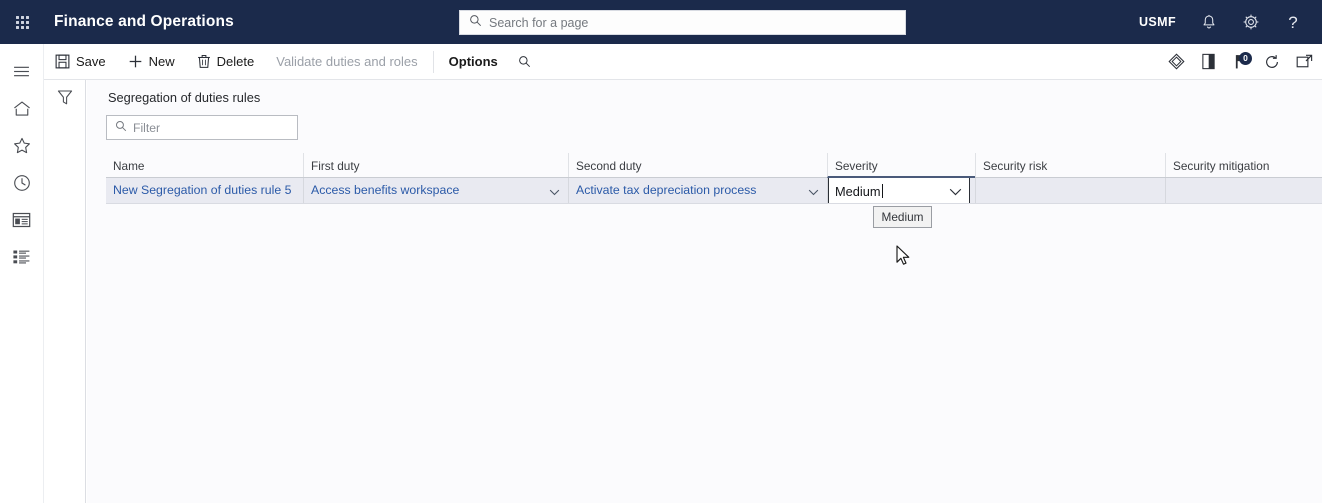 This screenshot has width=1322, height=503. I want to click on severity-combobox: Medium, so click(899, 190).